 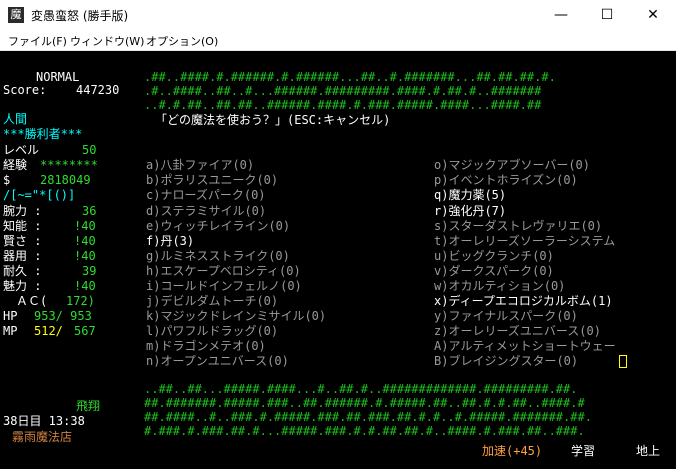 What do you see at coordinates (206, 346) in the screenshot?
I see `spell-item: m)ドラゴンメテオ(0)` at bounding box center [206, 346].